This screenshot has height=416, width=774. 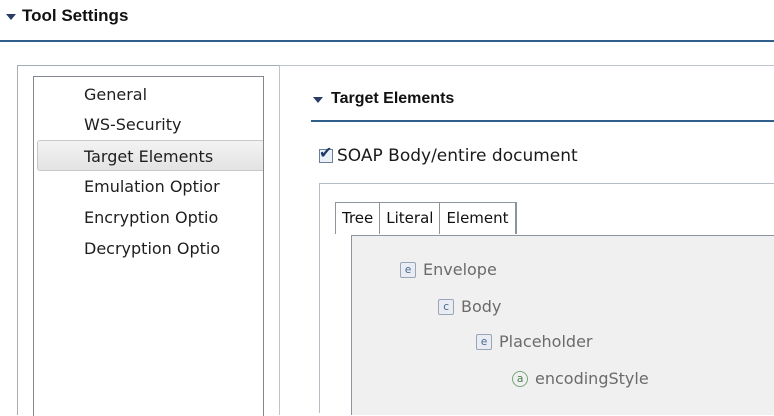 I want to click on nav-item-encryption-options: Encryption Optio, so click(x=148, y=217).